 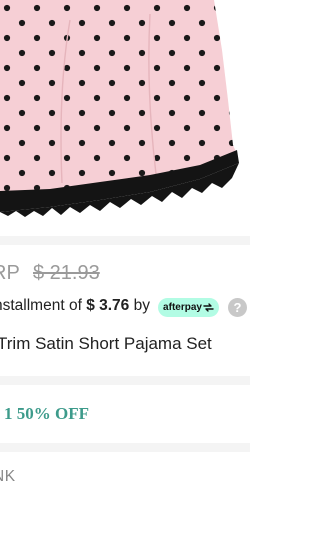 I want to click on promo-banner: 1 50% OFF, so click(x=125, y=414).